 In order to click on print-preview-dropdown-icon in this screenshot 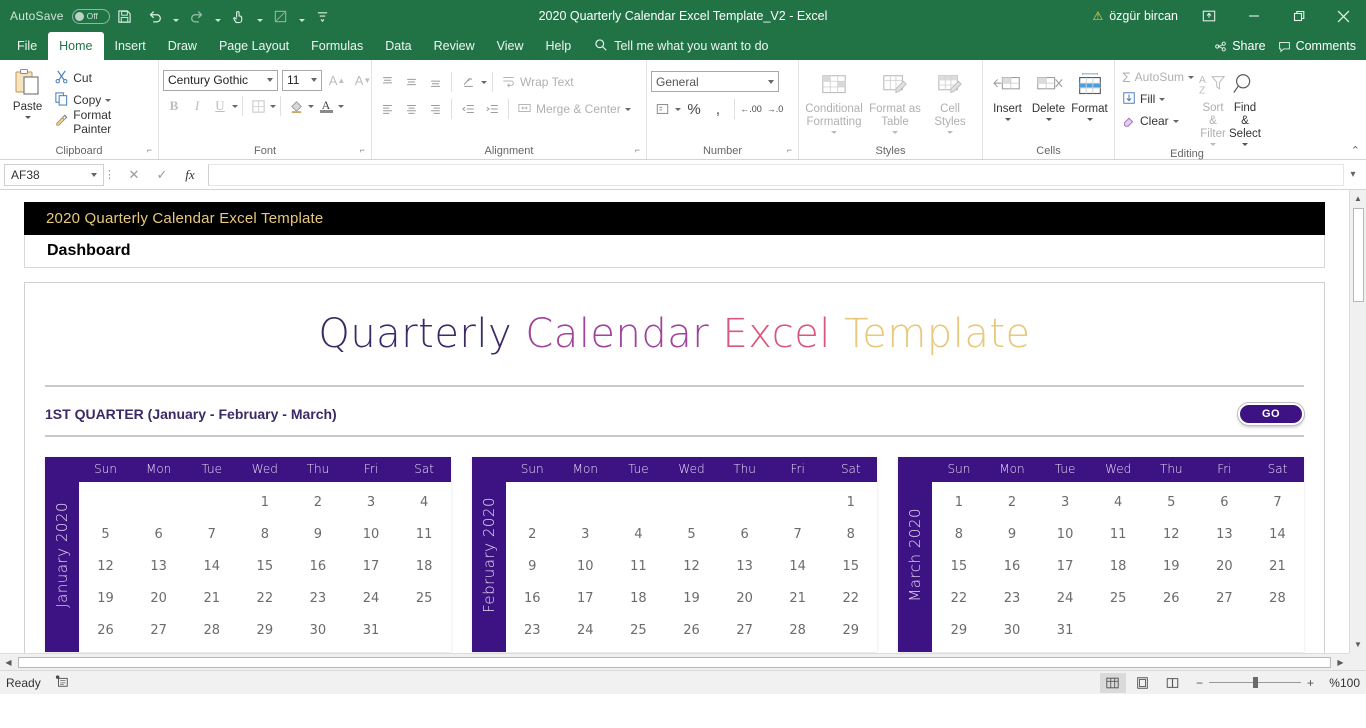, I will do `click(302, 16)`.